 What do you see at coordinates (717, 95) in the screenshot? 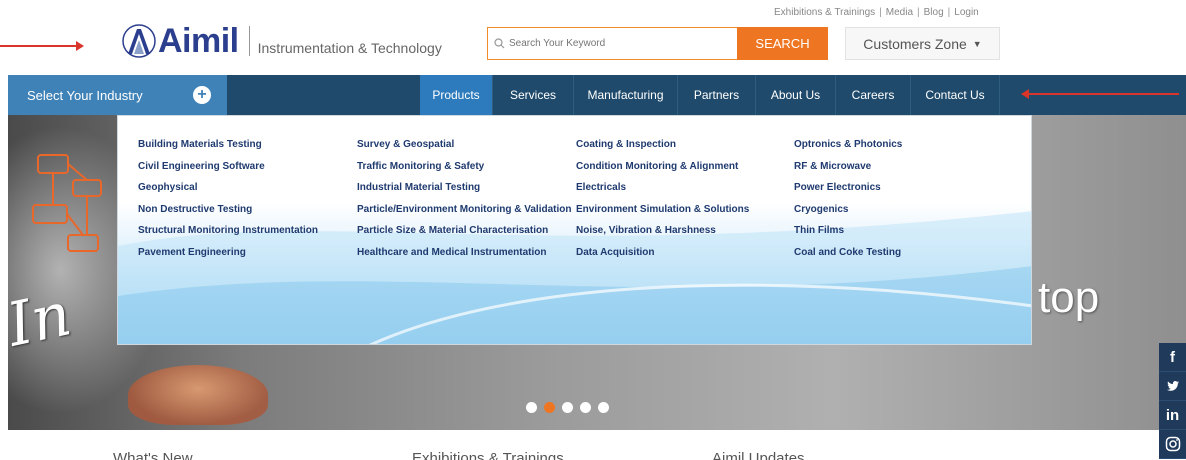
I see `nav-partners: Partners` at bounding box center [717, 95].